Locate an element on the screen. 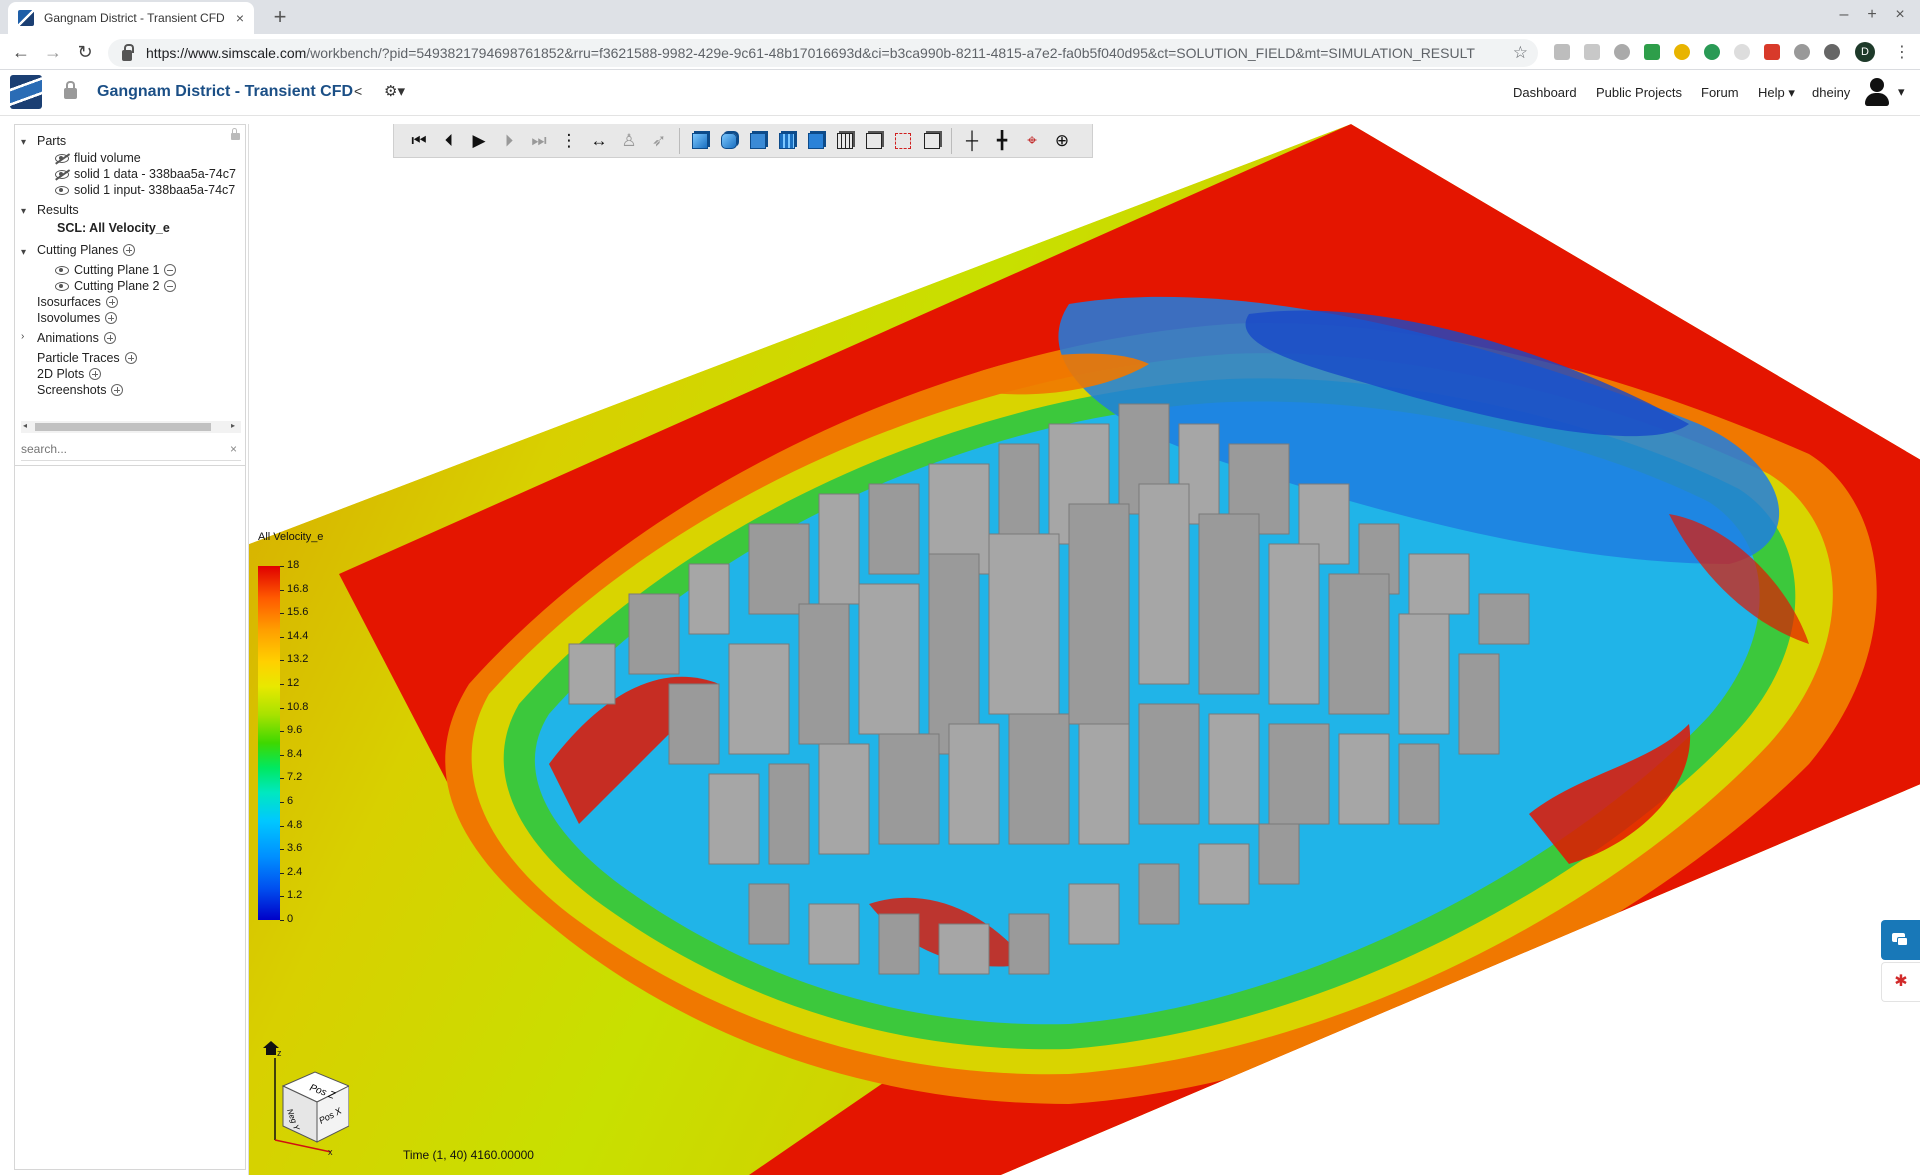 This screenshot has height=1175, width=1920. fly-mode-button: ➶ is located at coordinates (659, 141).